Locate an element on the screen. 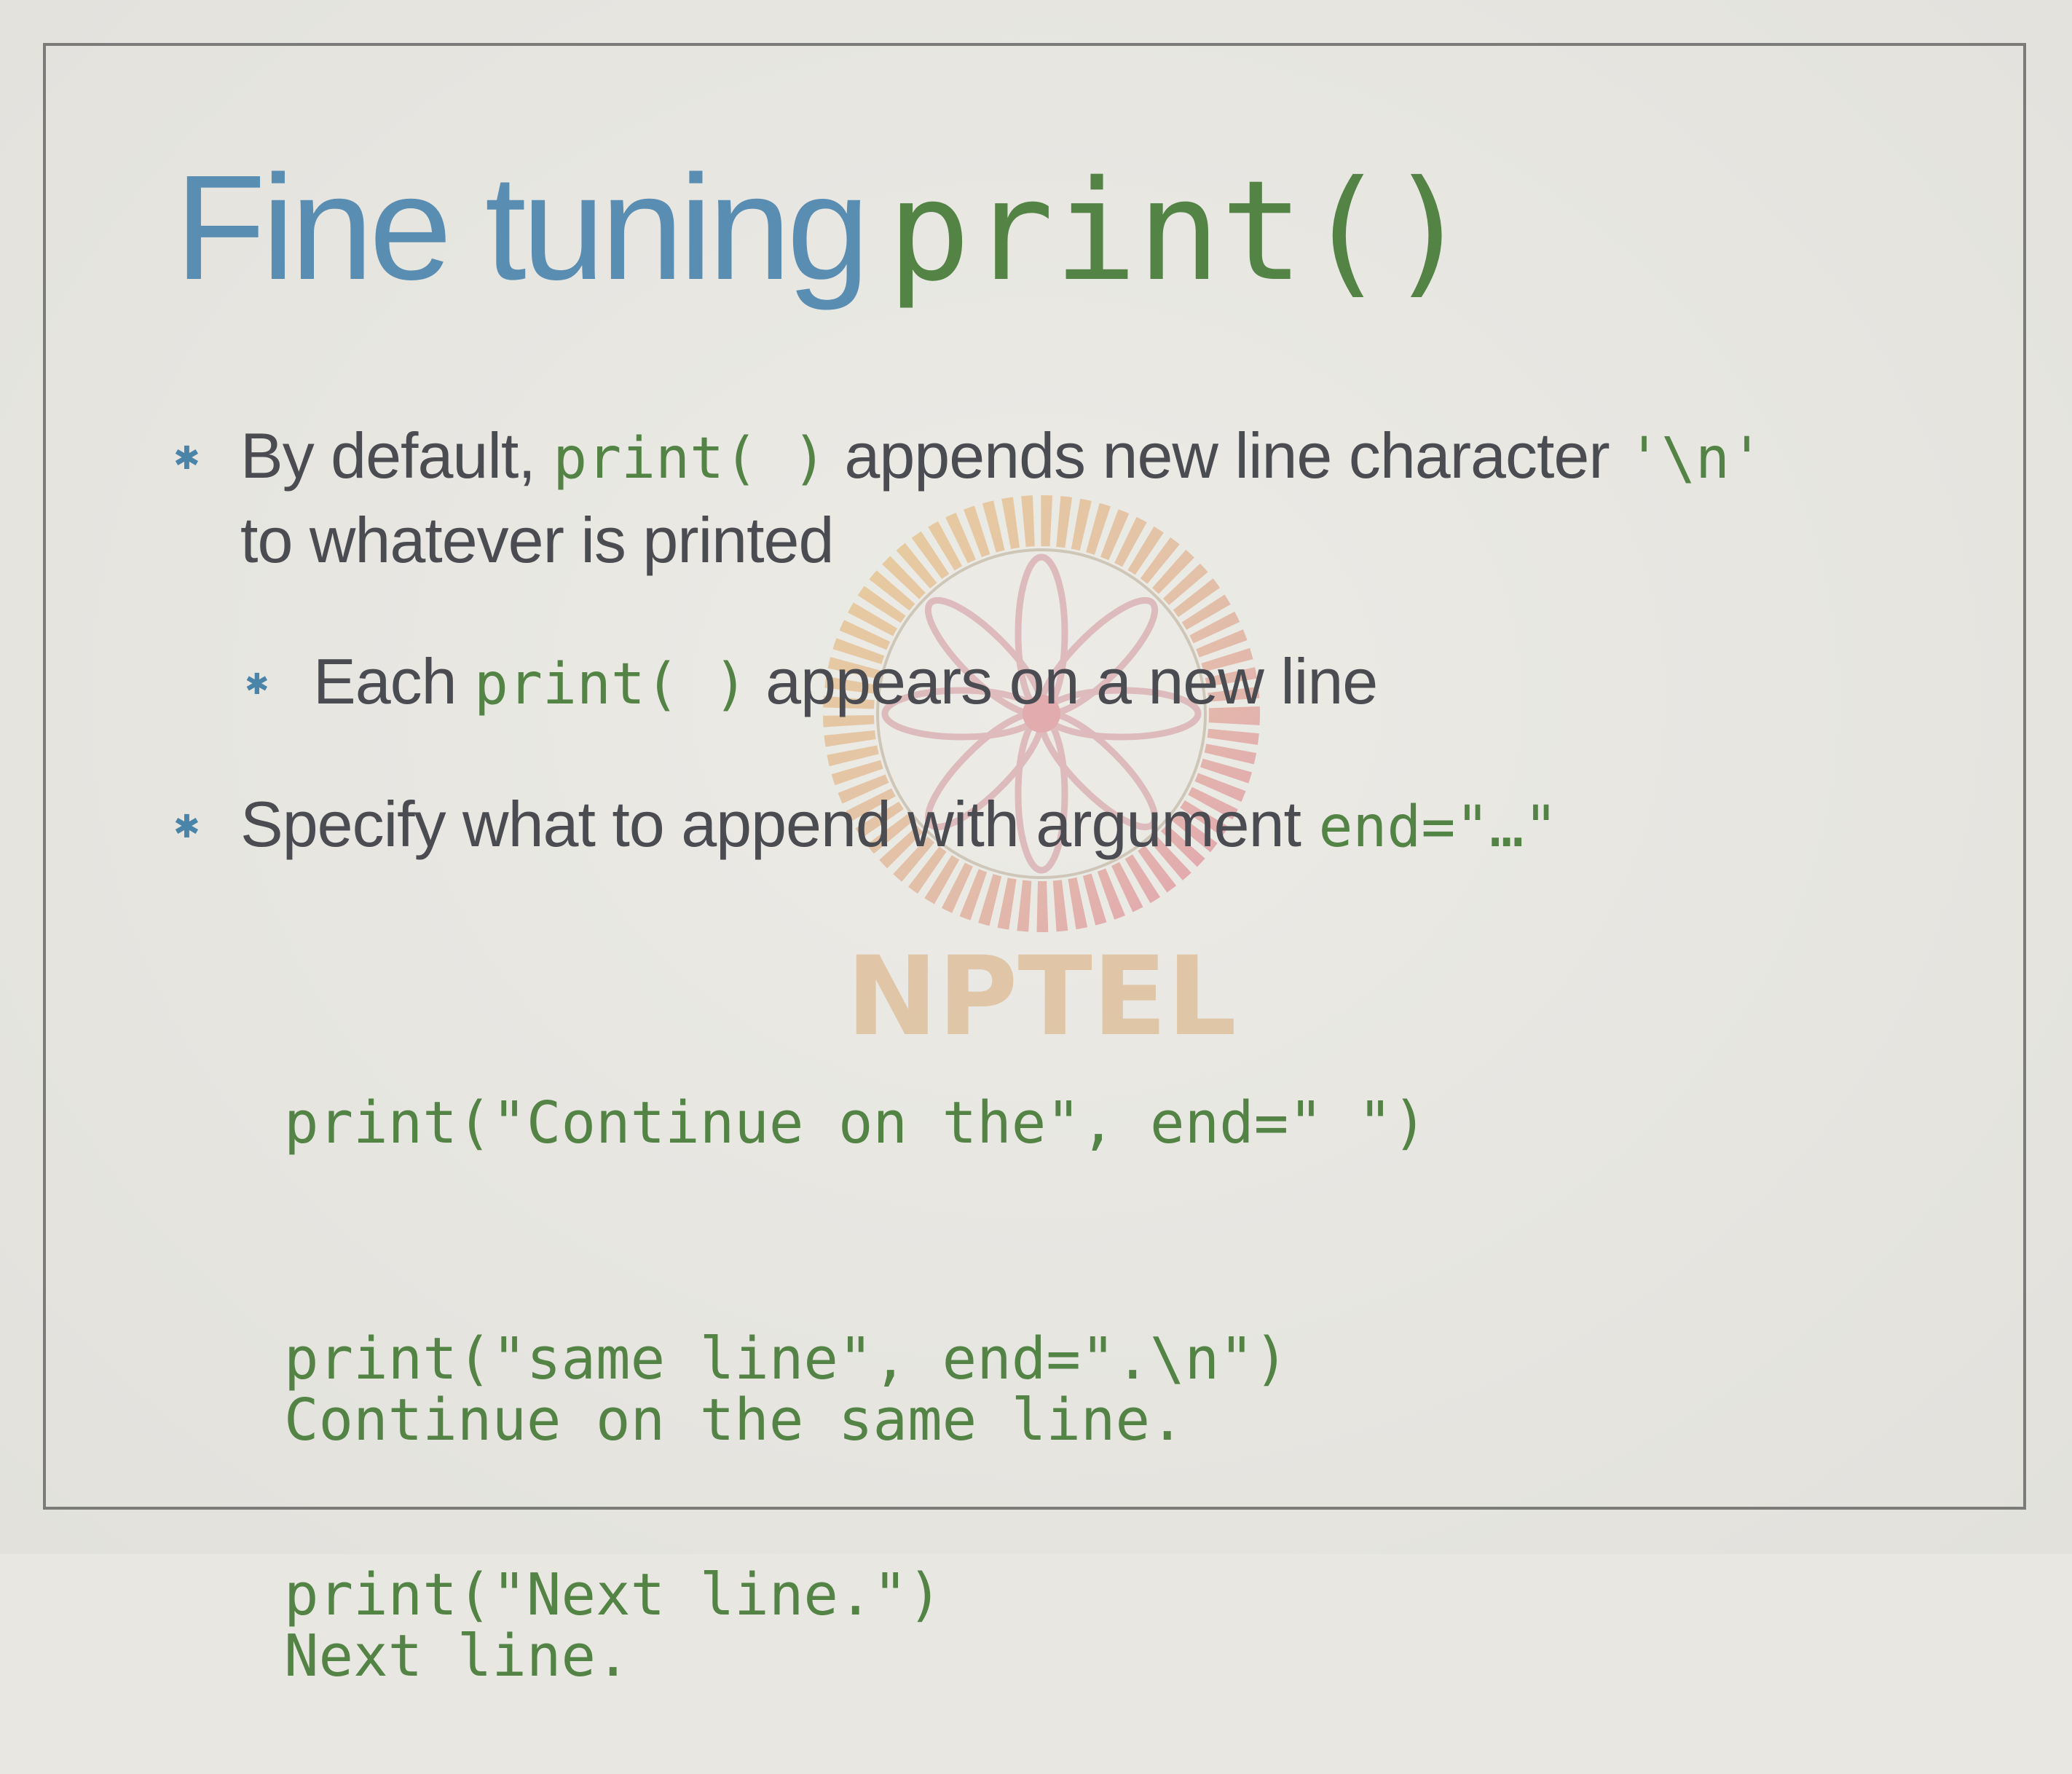 Image resolution: width=2072 pixels, height=1774 pixels. title-text: Fine tuning is located at coordinates (522, 227).